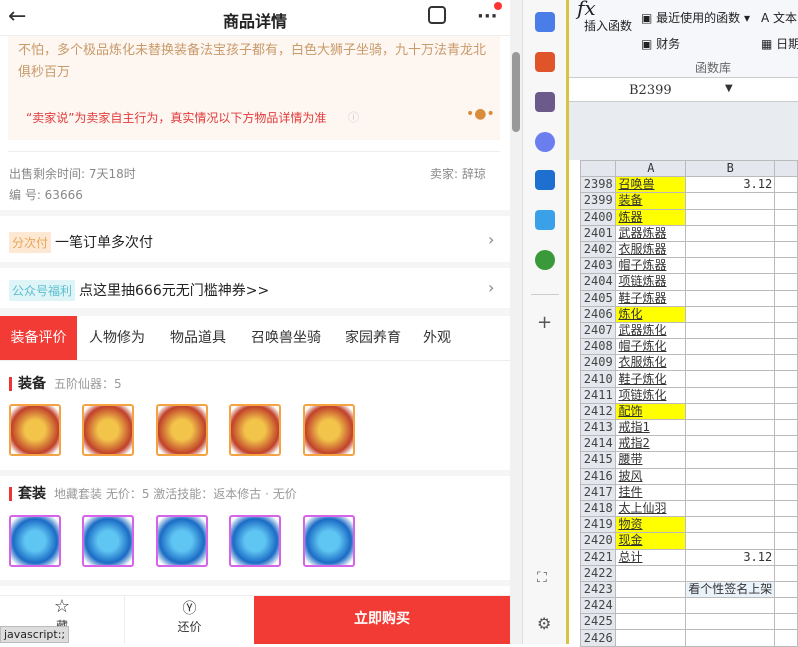 Image resolution: width=798 pixels, height=647 pixels. What do you see at coordinates (651, 541) in the screenshot?
I see `cell-a: 现金` at bounding box center [651, 541].